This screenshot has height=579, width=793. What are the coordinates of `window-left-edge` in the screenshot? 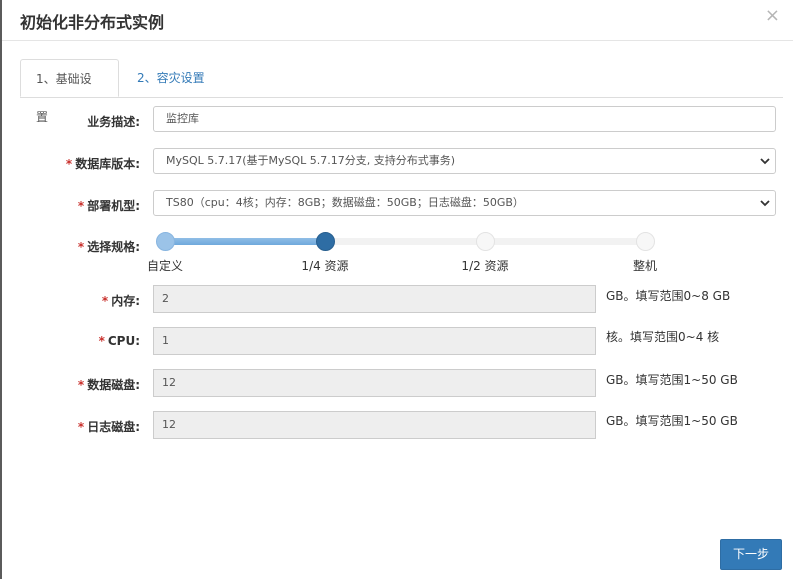 It's located at (1, 289).